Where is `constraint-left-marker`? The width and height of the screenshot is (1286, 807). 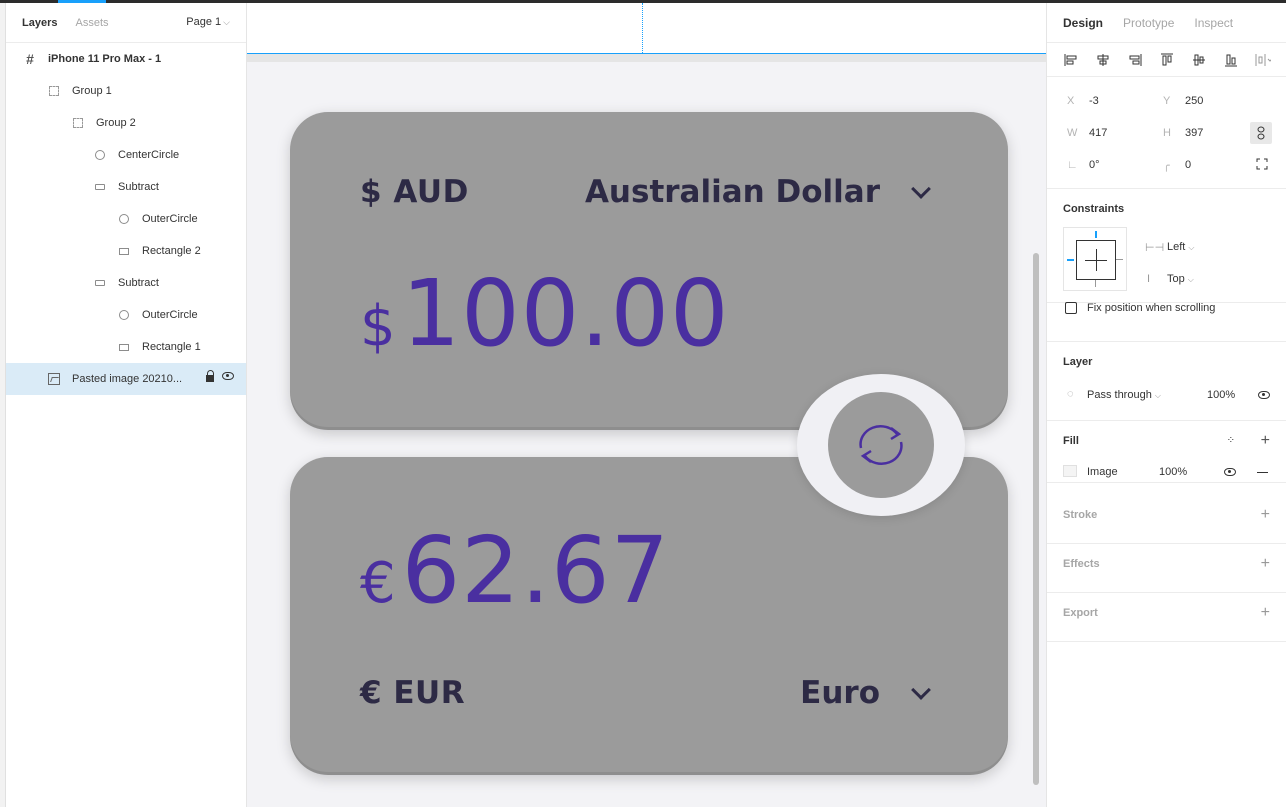 constraint-left-marker is located at coordinates (1070, 260).